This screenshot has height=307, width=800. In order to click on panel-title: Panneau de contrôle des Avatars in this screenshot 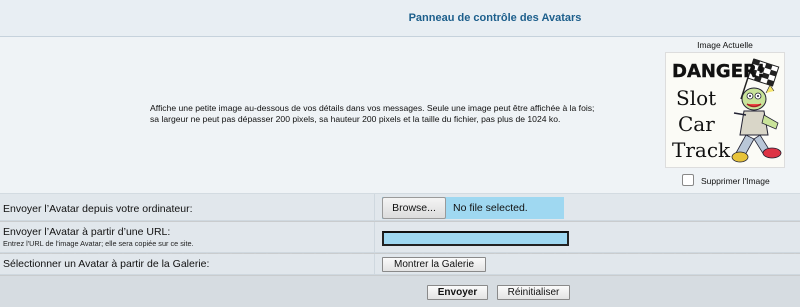, I will do `click(495, 18)`.